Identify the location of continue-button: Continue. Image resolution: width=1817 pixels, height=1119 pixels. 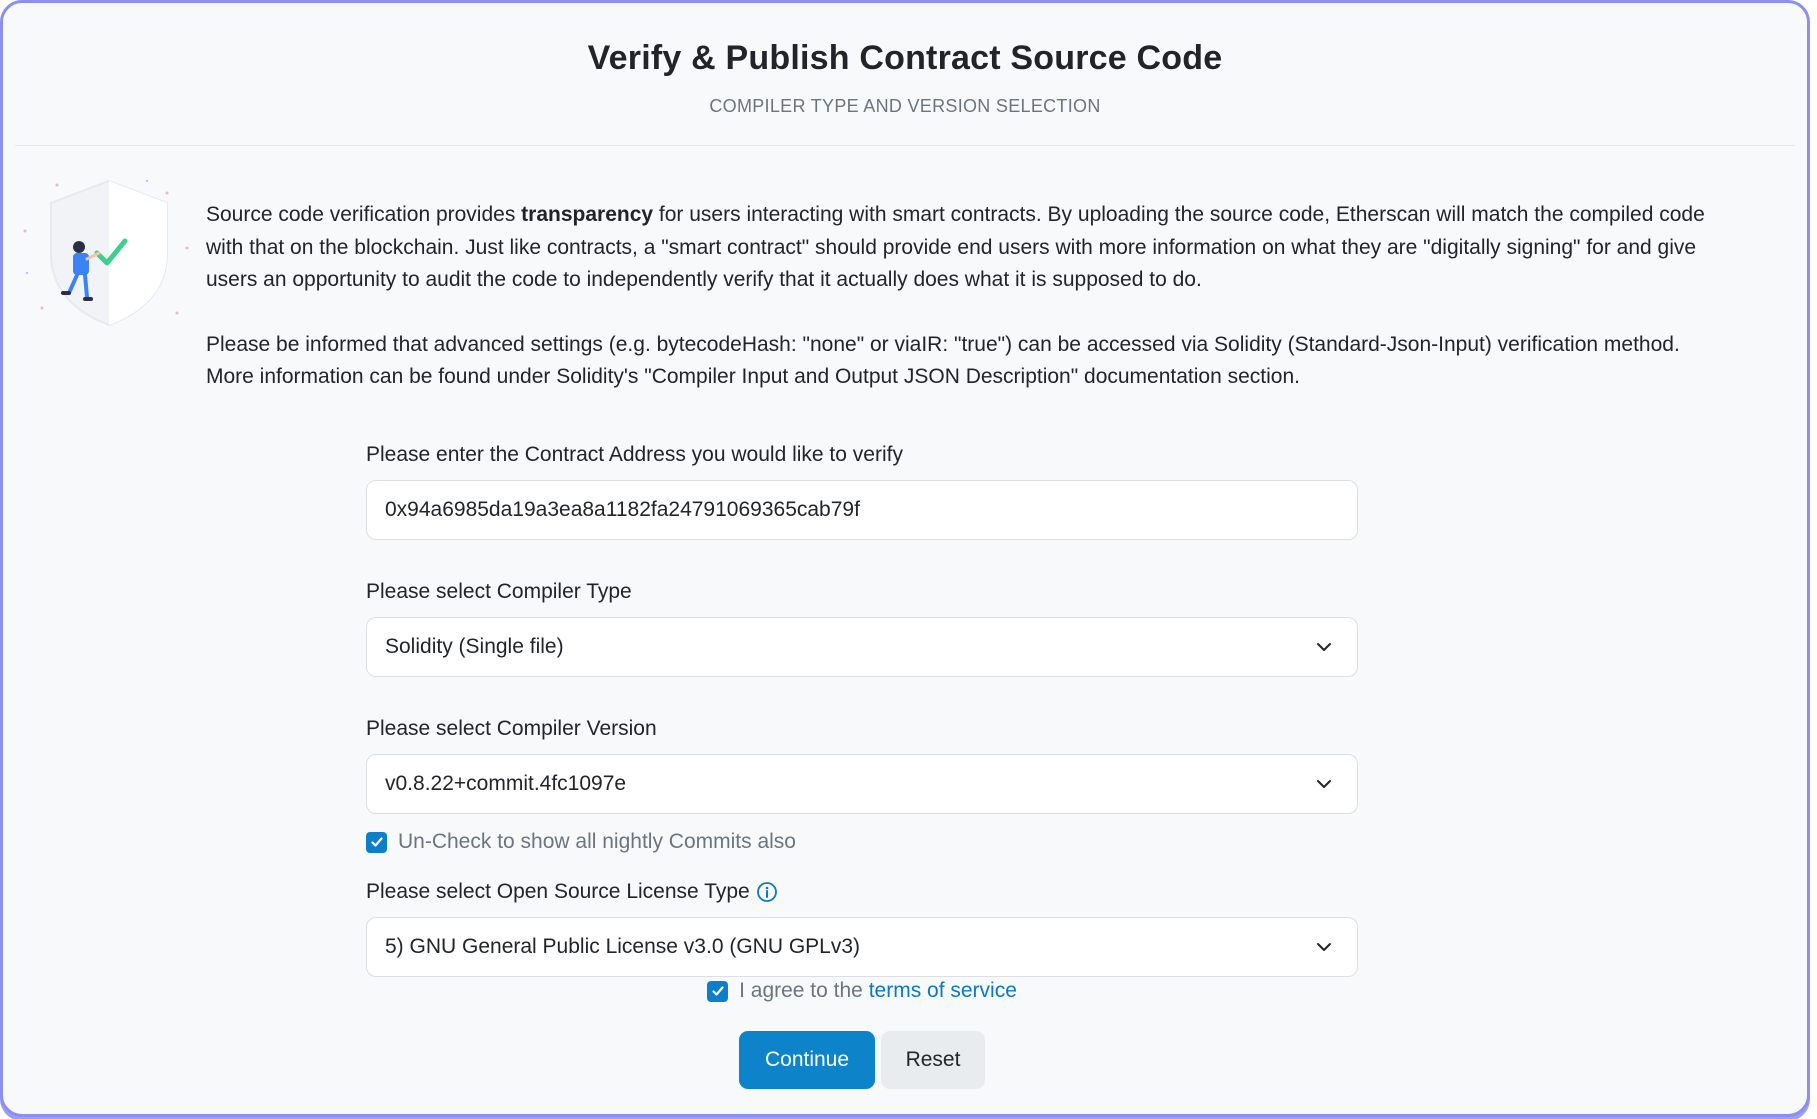
(807, 1060).